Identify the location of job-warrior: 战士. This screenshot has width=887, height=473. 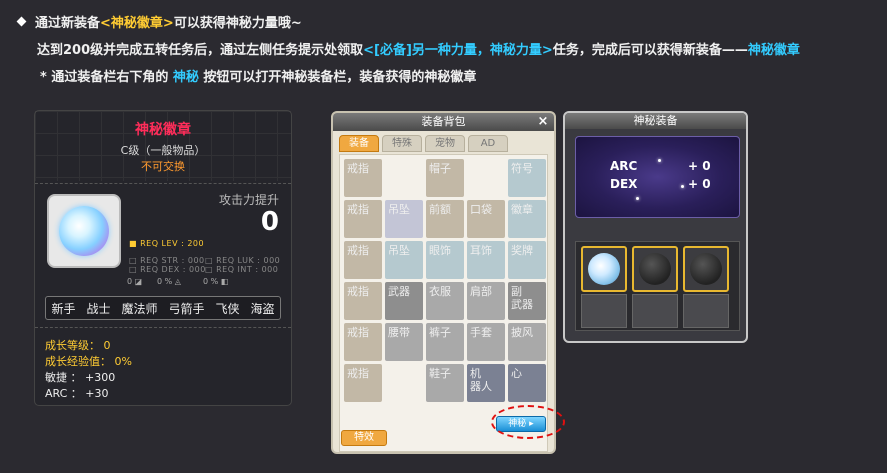
(98, 308).